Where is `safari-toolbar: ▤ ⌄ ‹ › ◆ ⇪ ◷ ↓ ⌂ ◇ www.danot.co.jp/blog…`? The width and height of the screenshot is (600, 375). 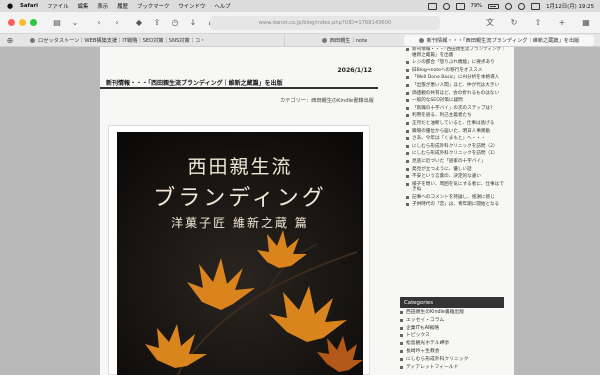
safari-toolbar: ▤ ⌄ ‹ › ◆ ⇪ ◷ ↓ ⌂ ◇ www.danot.co.jp/blog… is located at coordinates (300, 23).